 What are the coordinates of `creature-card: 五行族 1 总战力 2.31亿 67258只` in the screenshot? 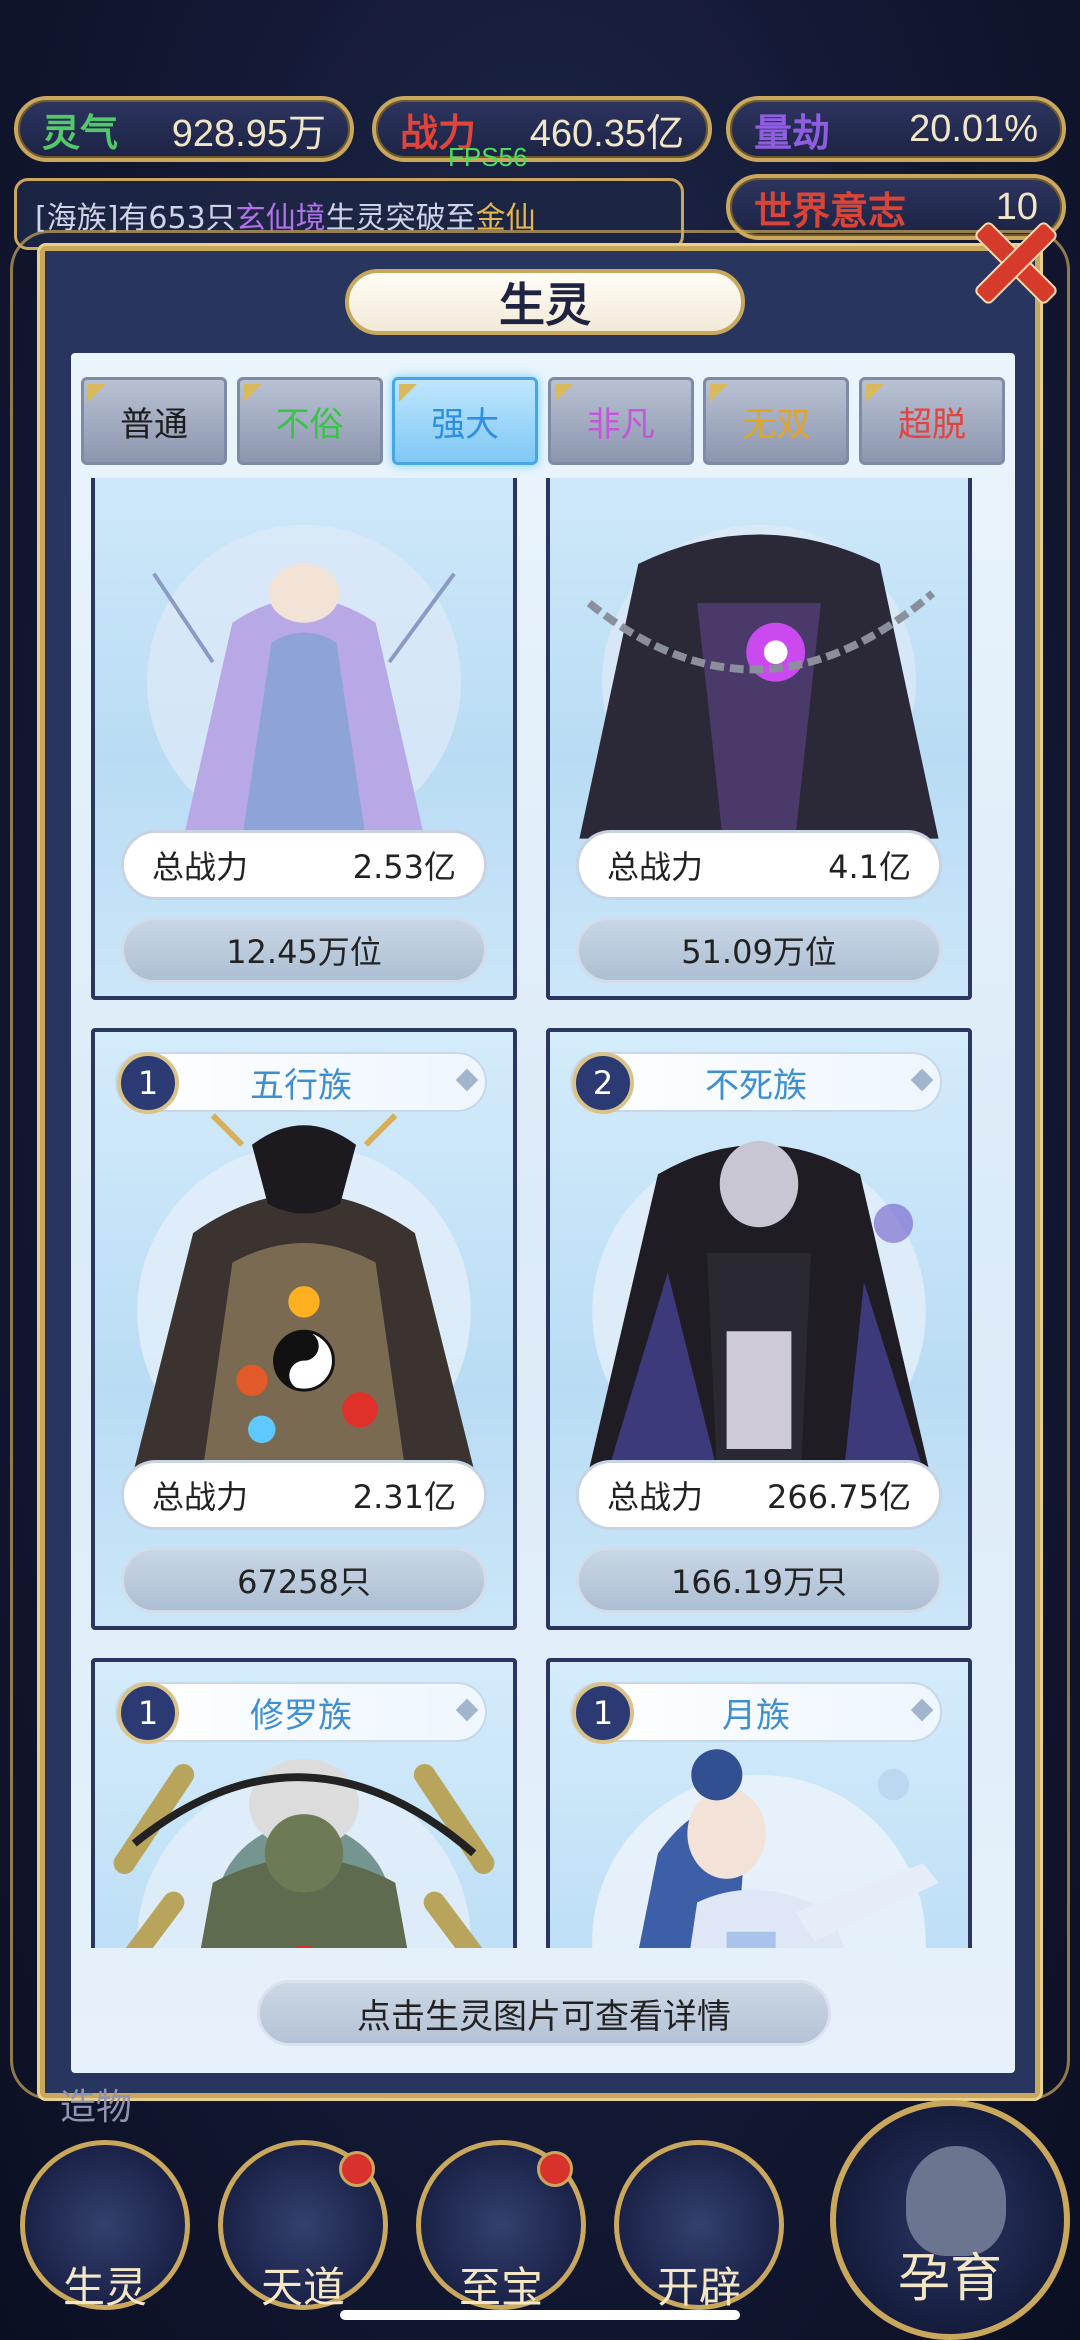 It's located at (304, 1329).